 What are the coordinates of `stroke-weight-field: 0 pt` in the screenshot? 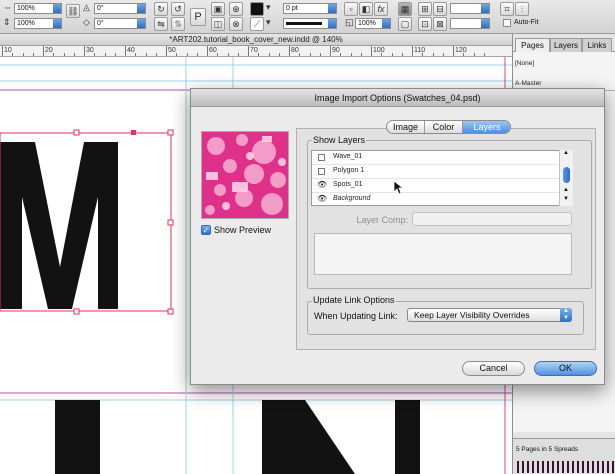 It's located at (310, 8).